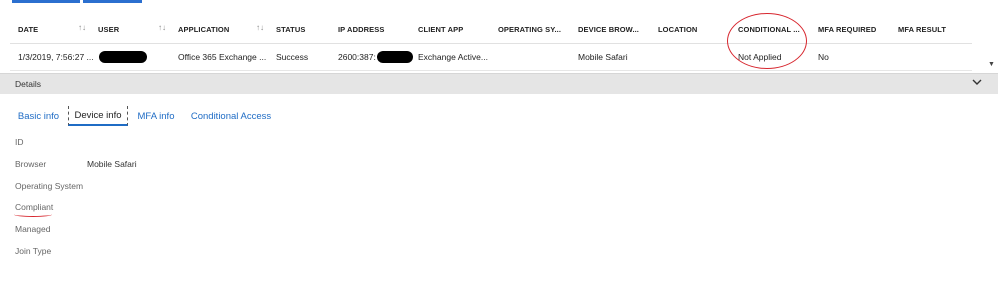  I want to click on annotation-underline, so click(33, 214).